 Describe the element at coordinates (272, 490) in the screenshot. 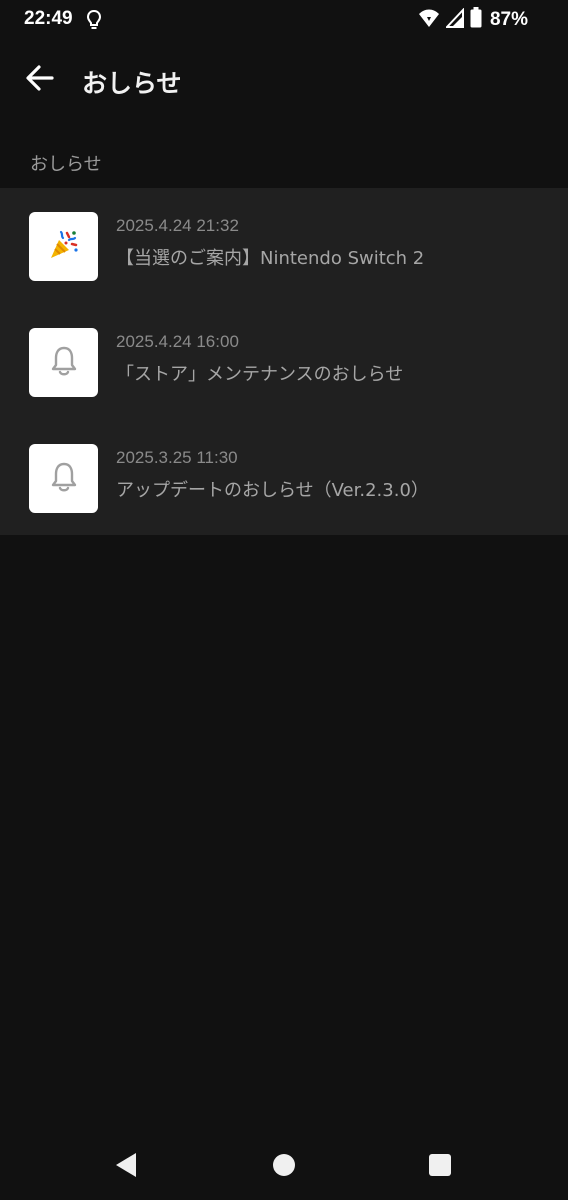

I see `notification-title: アップデートのおしらせ（Ver.2.3.0）` at that location.